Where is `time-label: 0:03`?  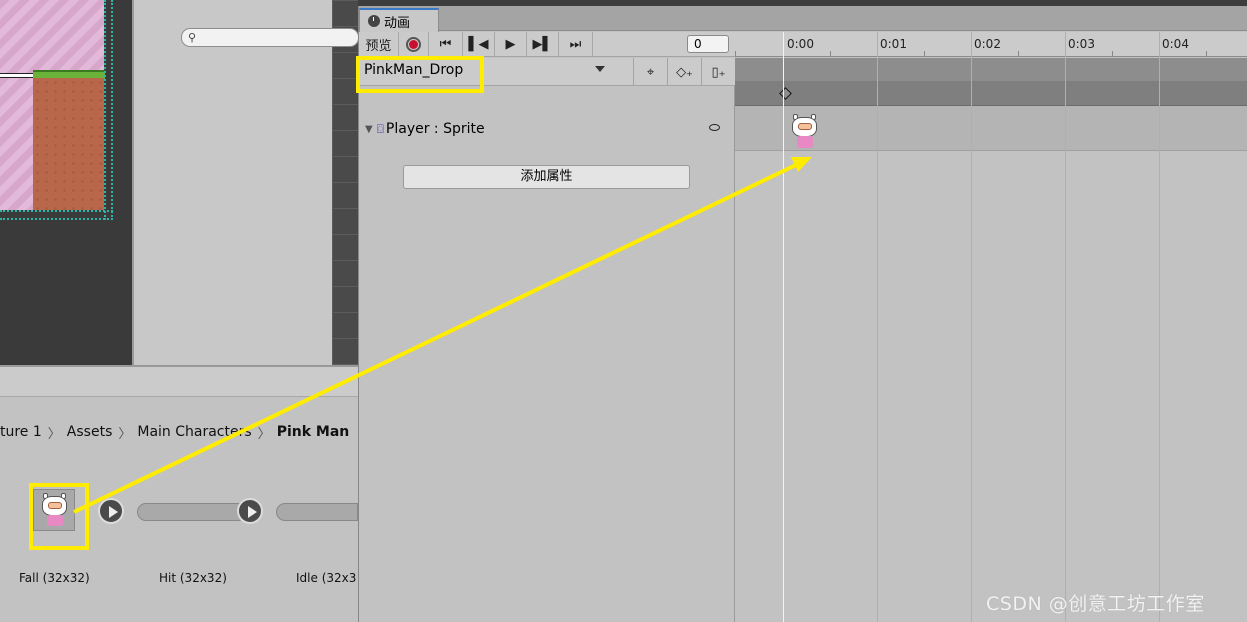 time-label: 0:03 is located at coordinates (1081, 44).